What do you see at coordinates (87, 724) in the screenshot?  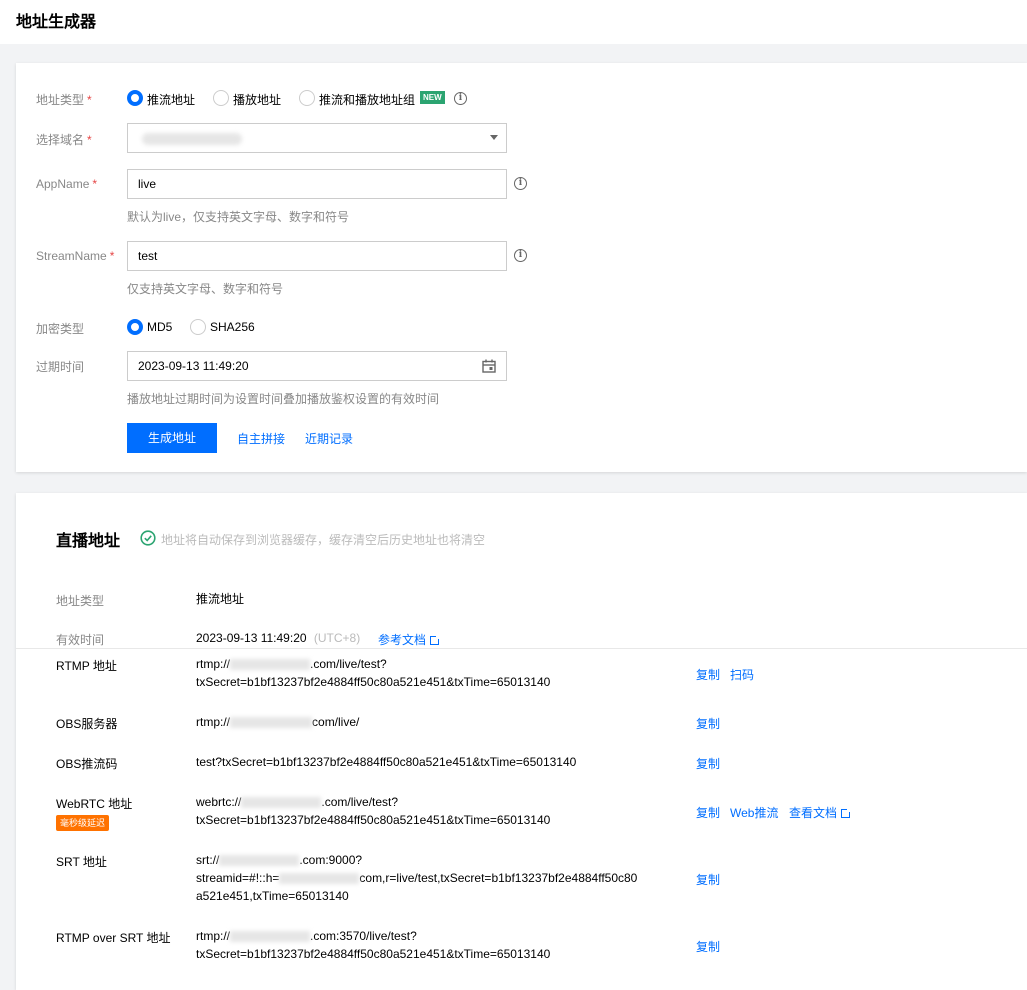 I see `obs-server-label: OBS服务器` at bounding box center [87, 724].